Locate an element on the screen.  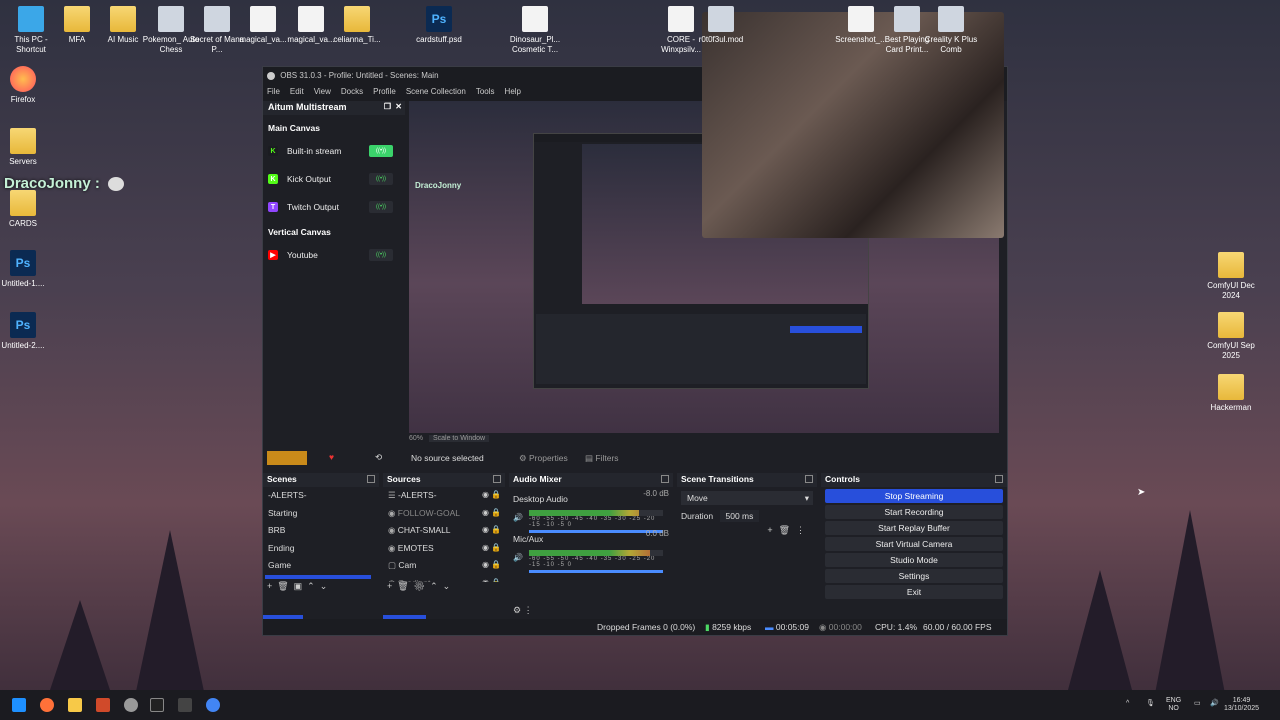
desktop-icon: Firefox is located at coordinates (27, 85).